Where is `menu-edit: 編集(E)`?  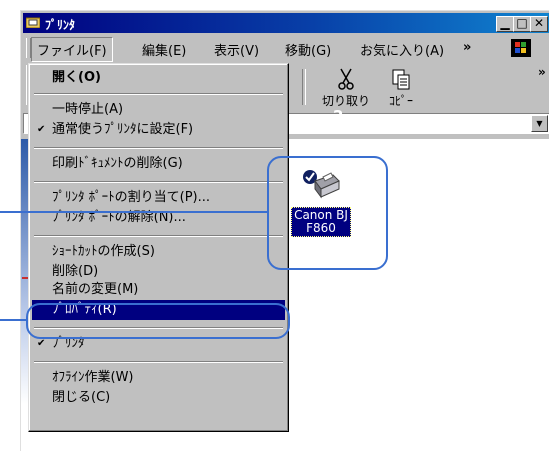
menu-edit: 編集(E) is located at coordinates (164, 49).